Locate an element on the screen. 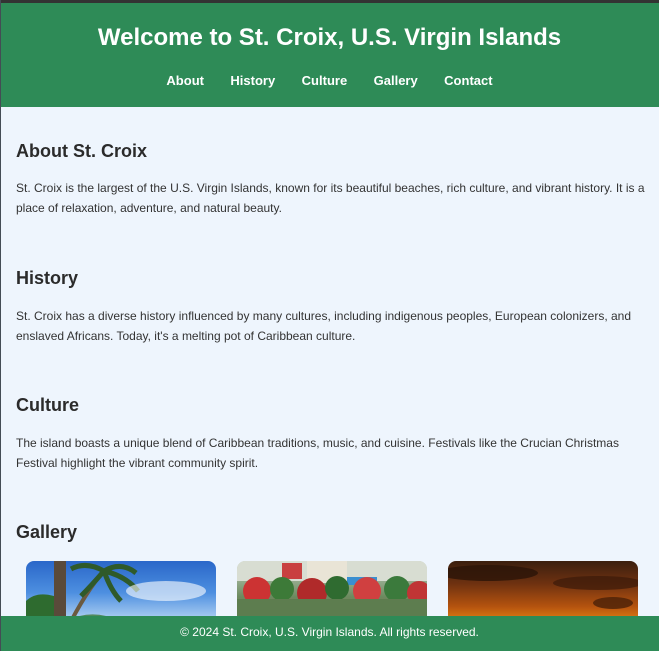 The height and width of the screenshot is (651, 659). history-heading: History is located at coordinates (47, 278).